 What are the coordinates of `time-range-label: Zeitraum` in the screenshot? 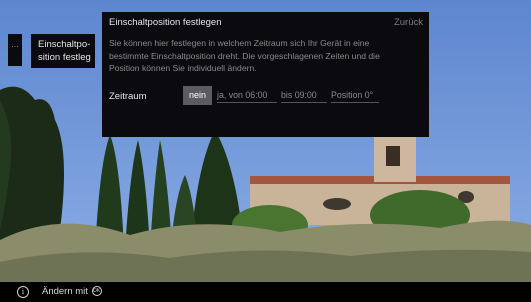 It's located at (128, 96).